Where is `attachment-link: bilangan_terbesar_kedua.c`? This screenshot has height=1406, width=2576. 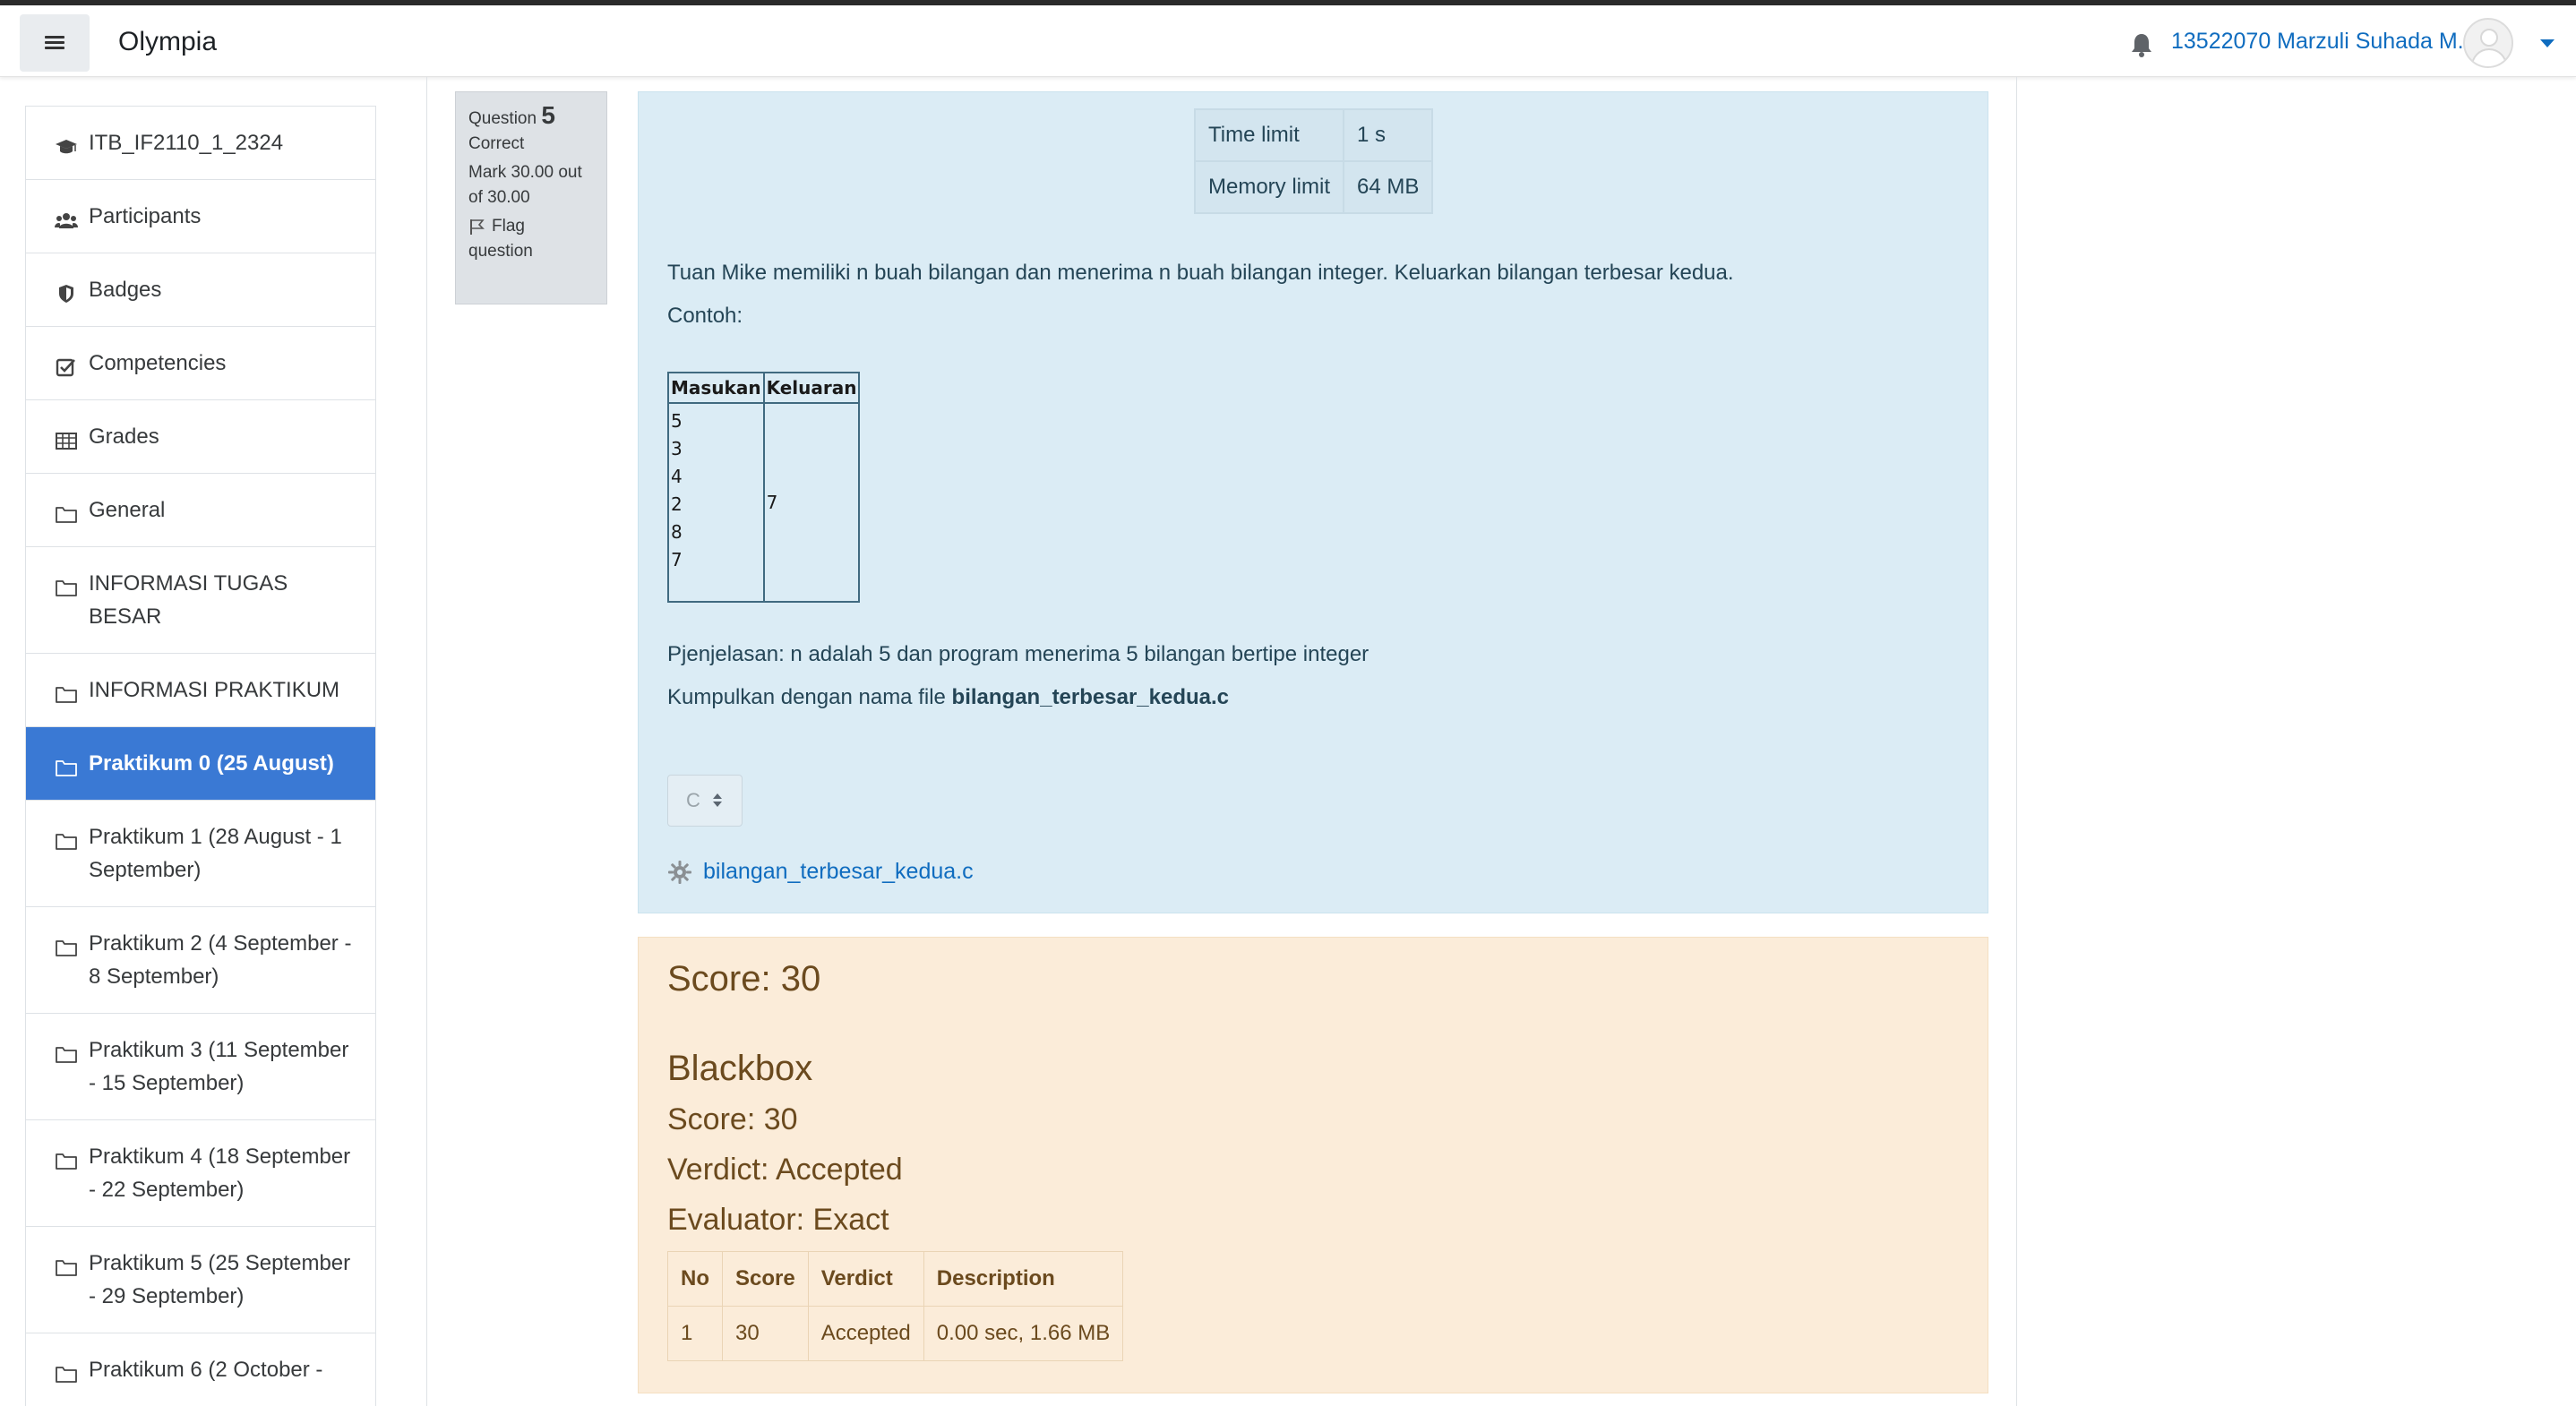 attachment-link: bilangan_terbesar_kedua.c is located at coordinates (820, 872).